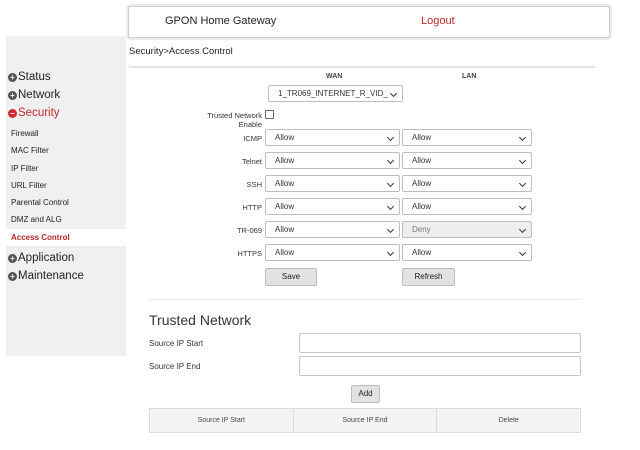 This screenshot has height=450, width=640. What do you see at coordinates (332, 252) in the screenshot?
I see `https-wan-select: Allow` at bounding box center [332, 252].